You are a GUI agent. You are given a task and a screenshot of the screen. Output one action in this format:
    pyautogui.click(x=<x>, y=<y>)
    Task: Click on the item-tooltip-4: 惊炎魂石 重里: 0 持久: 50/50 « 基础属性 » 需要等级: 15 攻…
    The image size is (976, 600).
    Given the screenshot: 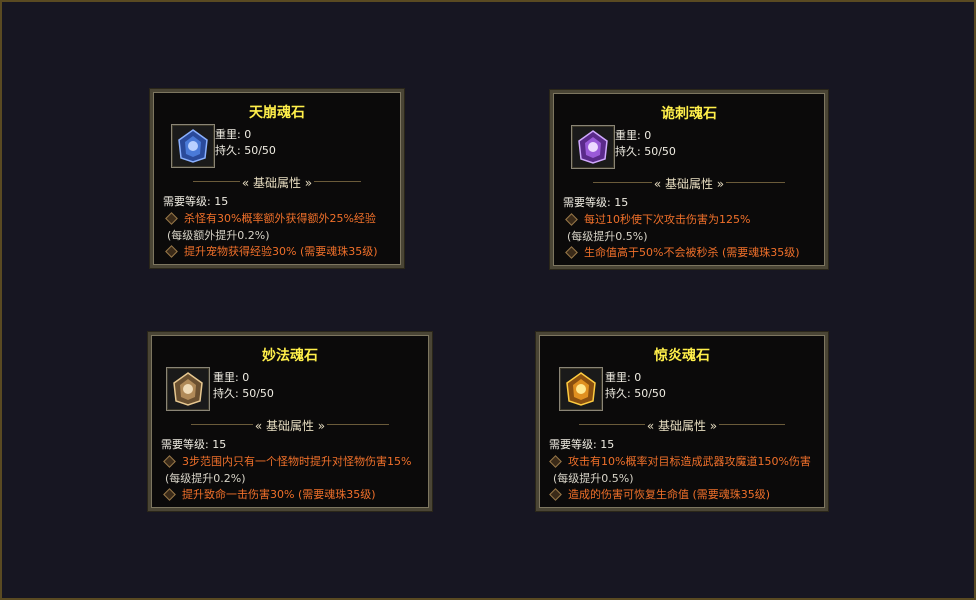 What is the action you would take?
    pyautogui.click(x=682, y=421)
    